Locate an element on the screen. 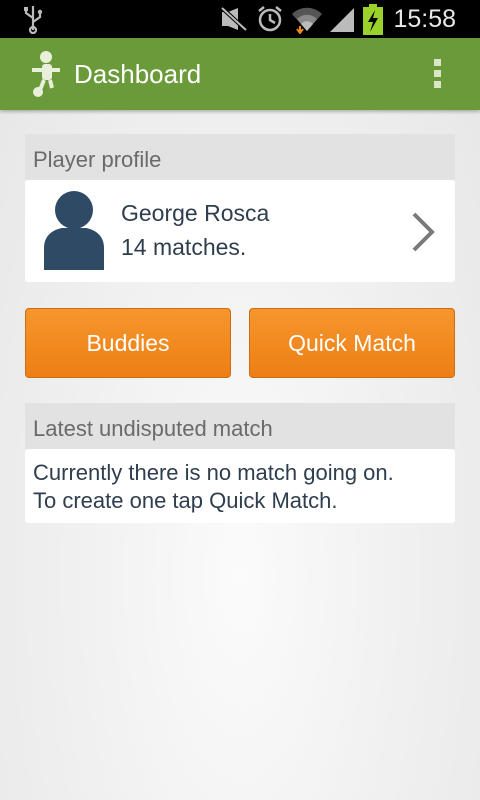 Image resolution: width=480 pixels, height=800 pixels. latest-match-header-label: Latest undisputed match is located at coordinates (153, 428).